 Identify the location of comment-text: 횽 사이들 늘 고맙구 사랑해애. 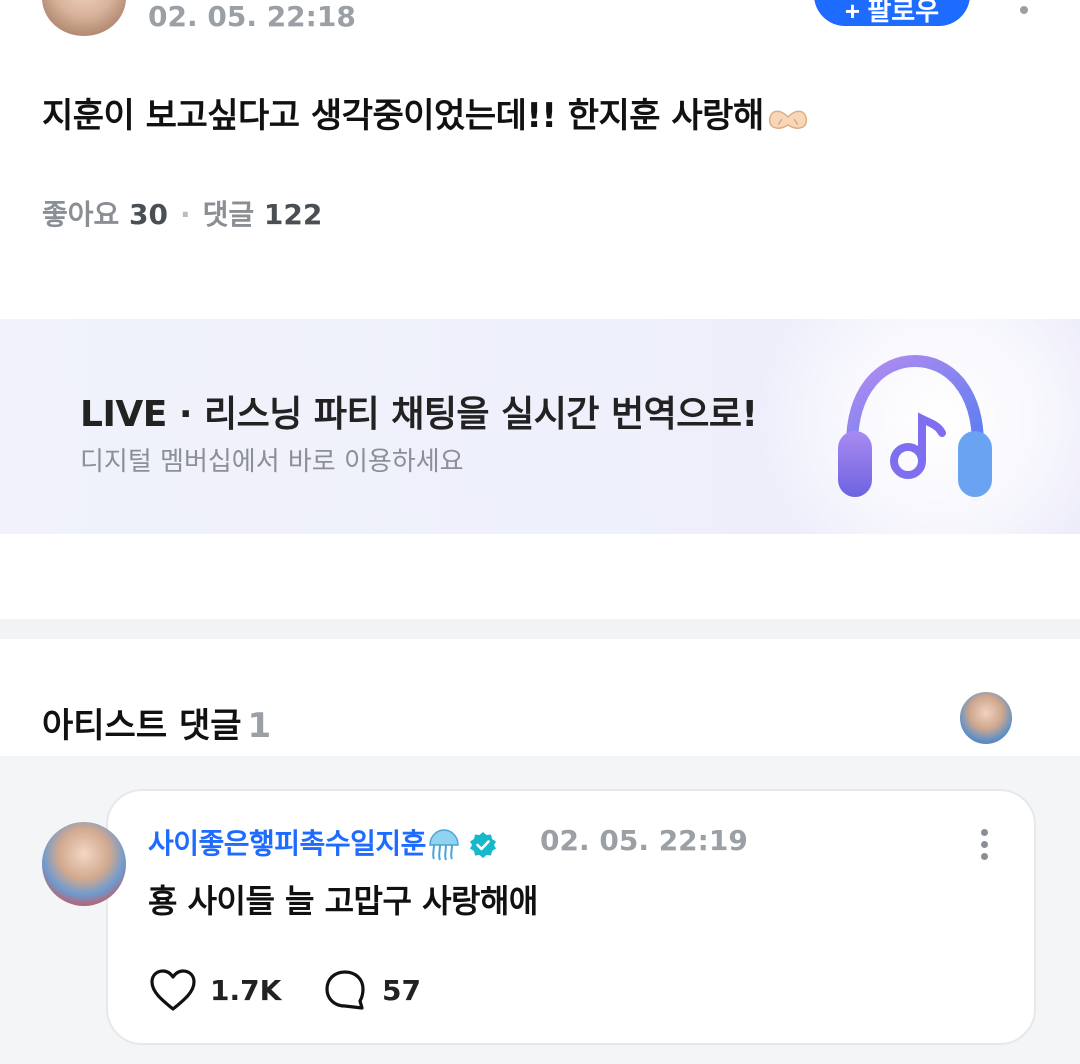
(343, 901).